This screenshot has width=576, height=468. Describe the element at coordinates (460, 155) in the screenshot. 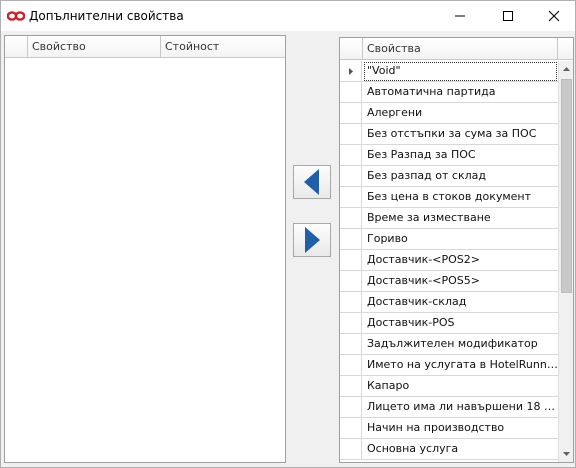

I see `property-name-cell: Без Разпад за ПОС` at that location.